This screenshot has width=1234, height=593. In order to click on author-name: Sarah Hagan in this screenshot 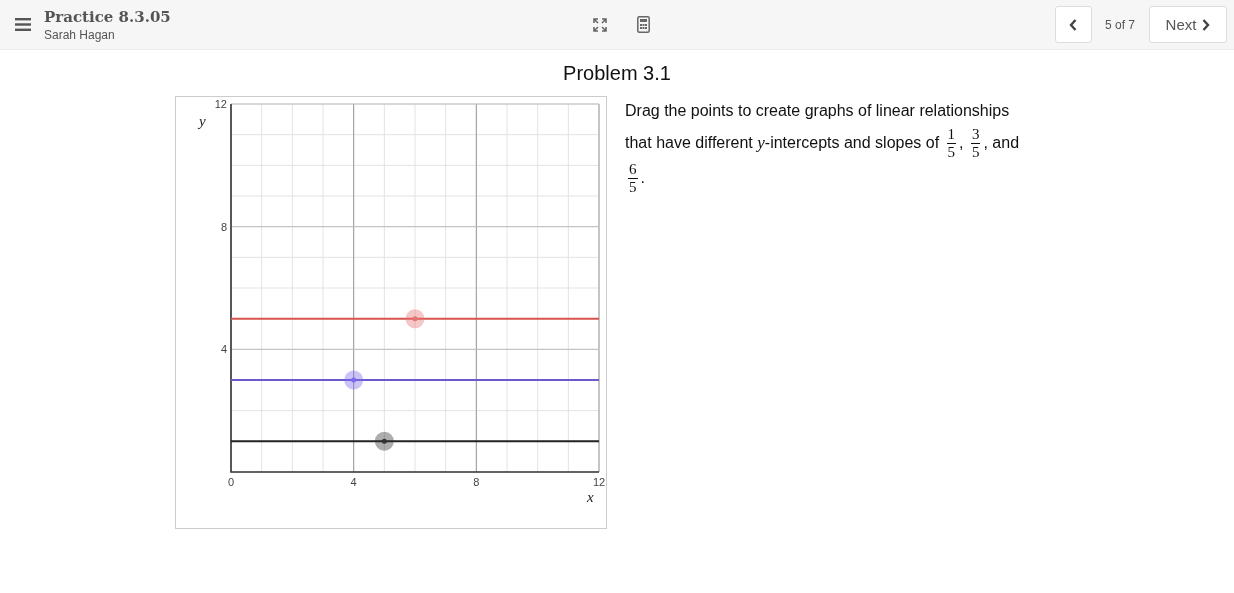, I will do `click(80, 34)`.